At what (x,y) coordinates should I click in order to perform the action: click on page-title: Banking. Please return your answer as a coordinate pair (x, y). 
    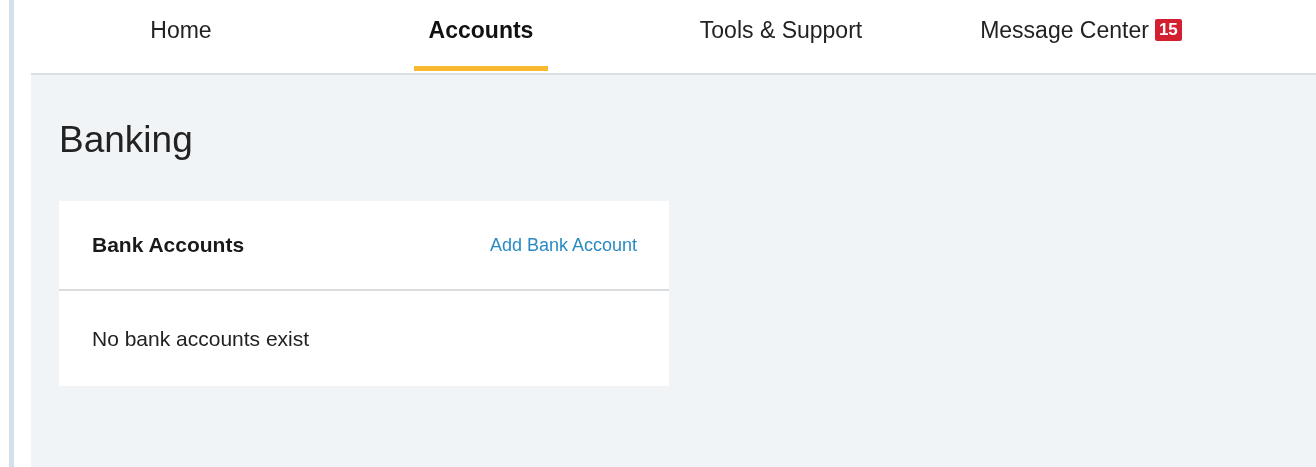
    Looking at the image, I should click on (126, 140).